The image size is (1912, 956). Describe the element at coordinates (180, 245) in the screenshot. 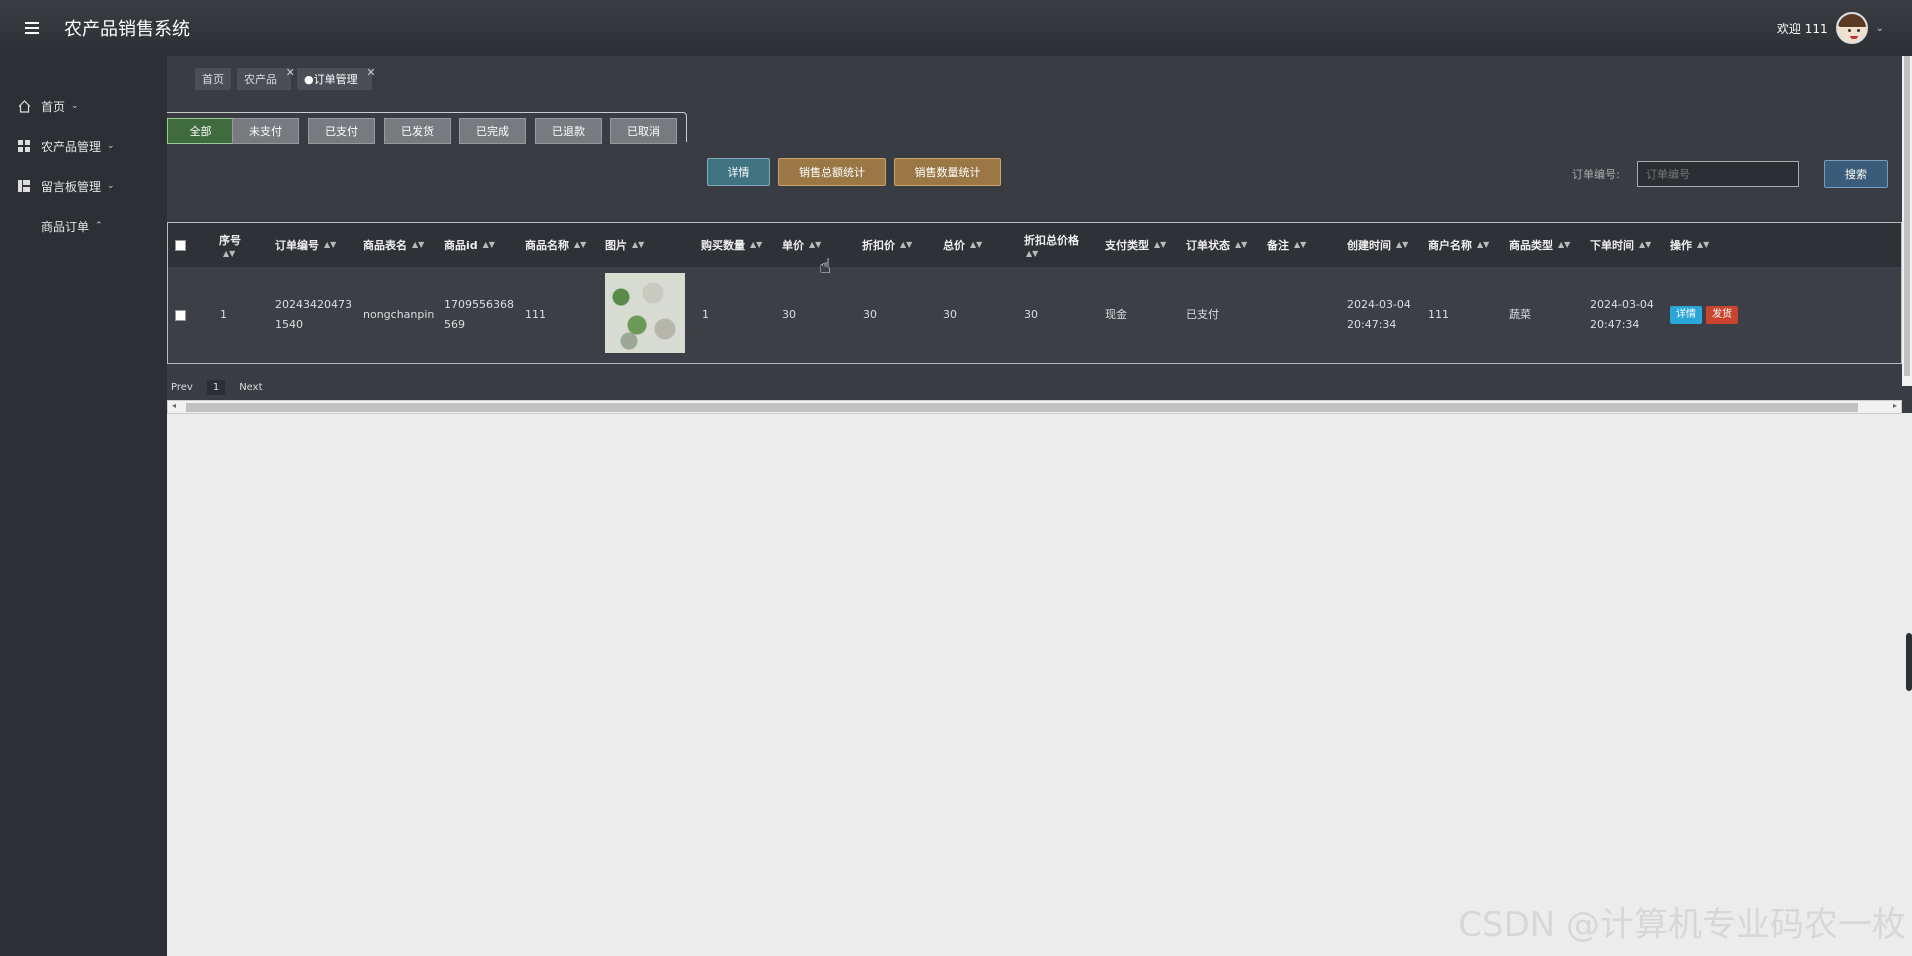

I see `select-all-checkbox` at that location.